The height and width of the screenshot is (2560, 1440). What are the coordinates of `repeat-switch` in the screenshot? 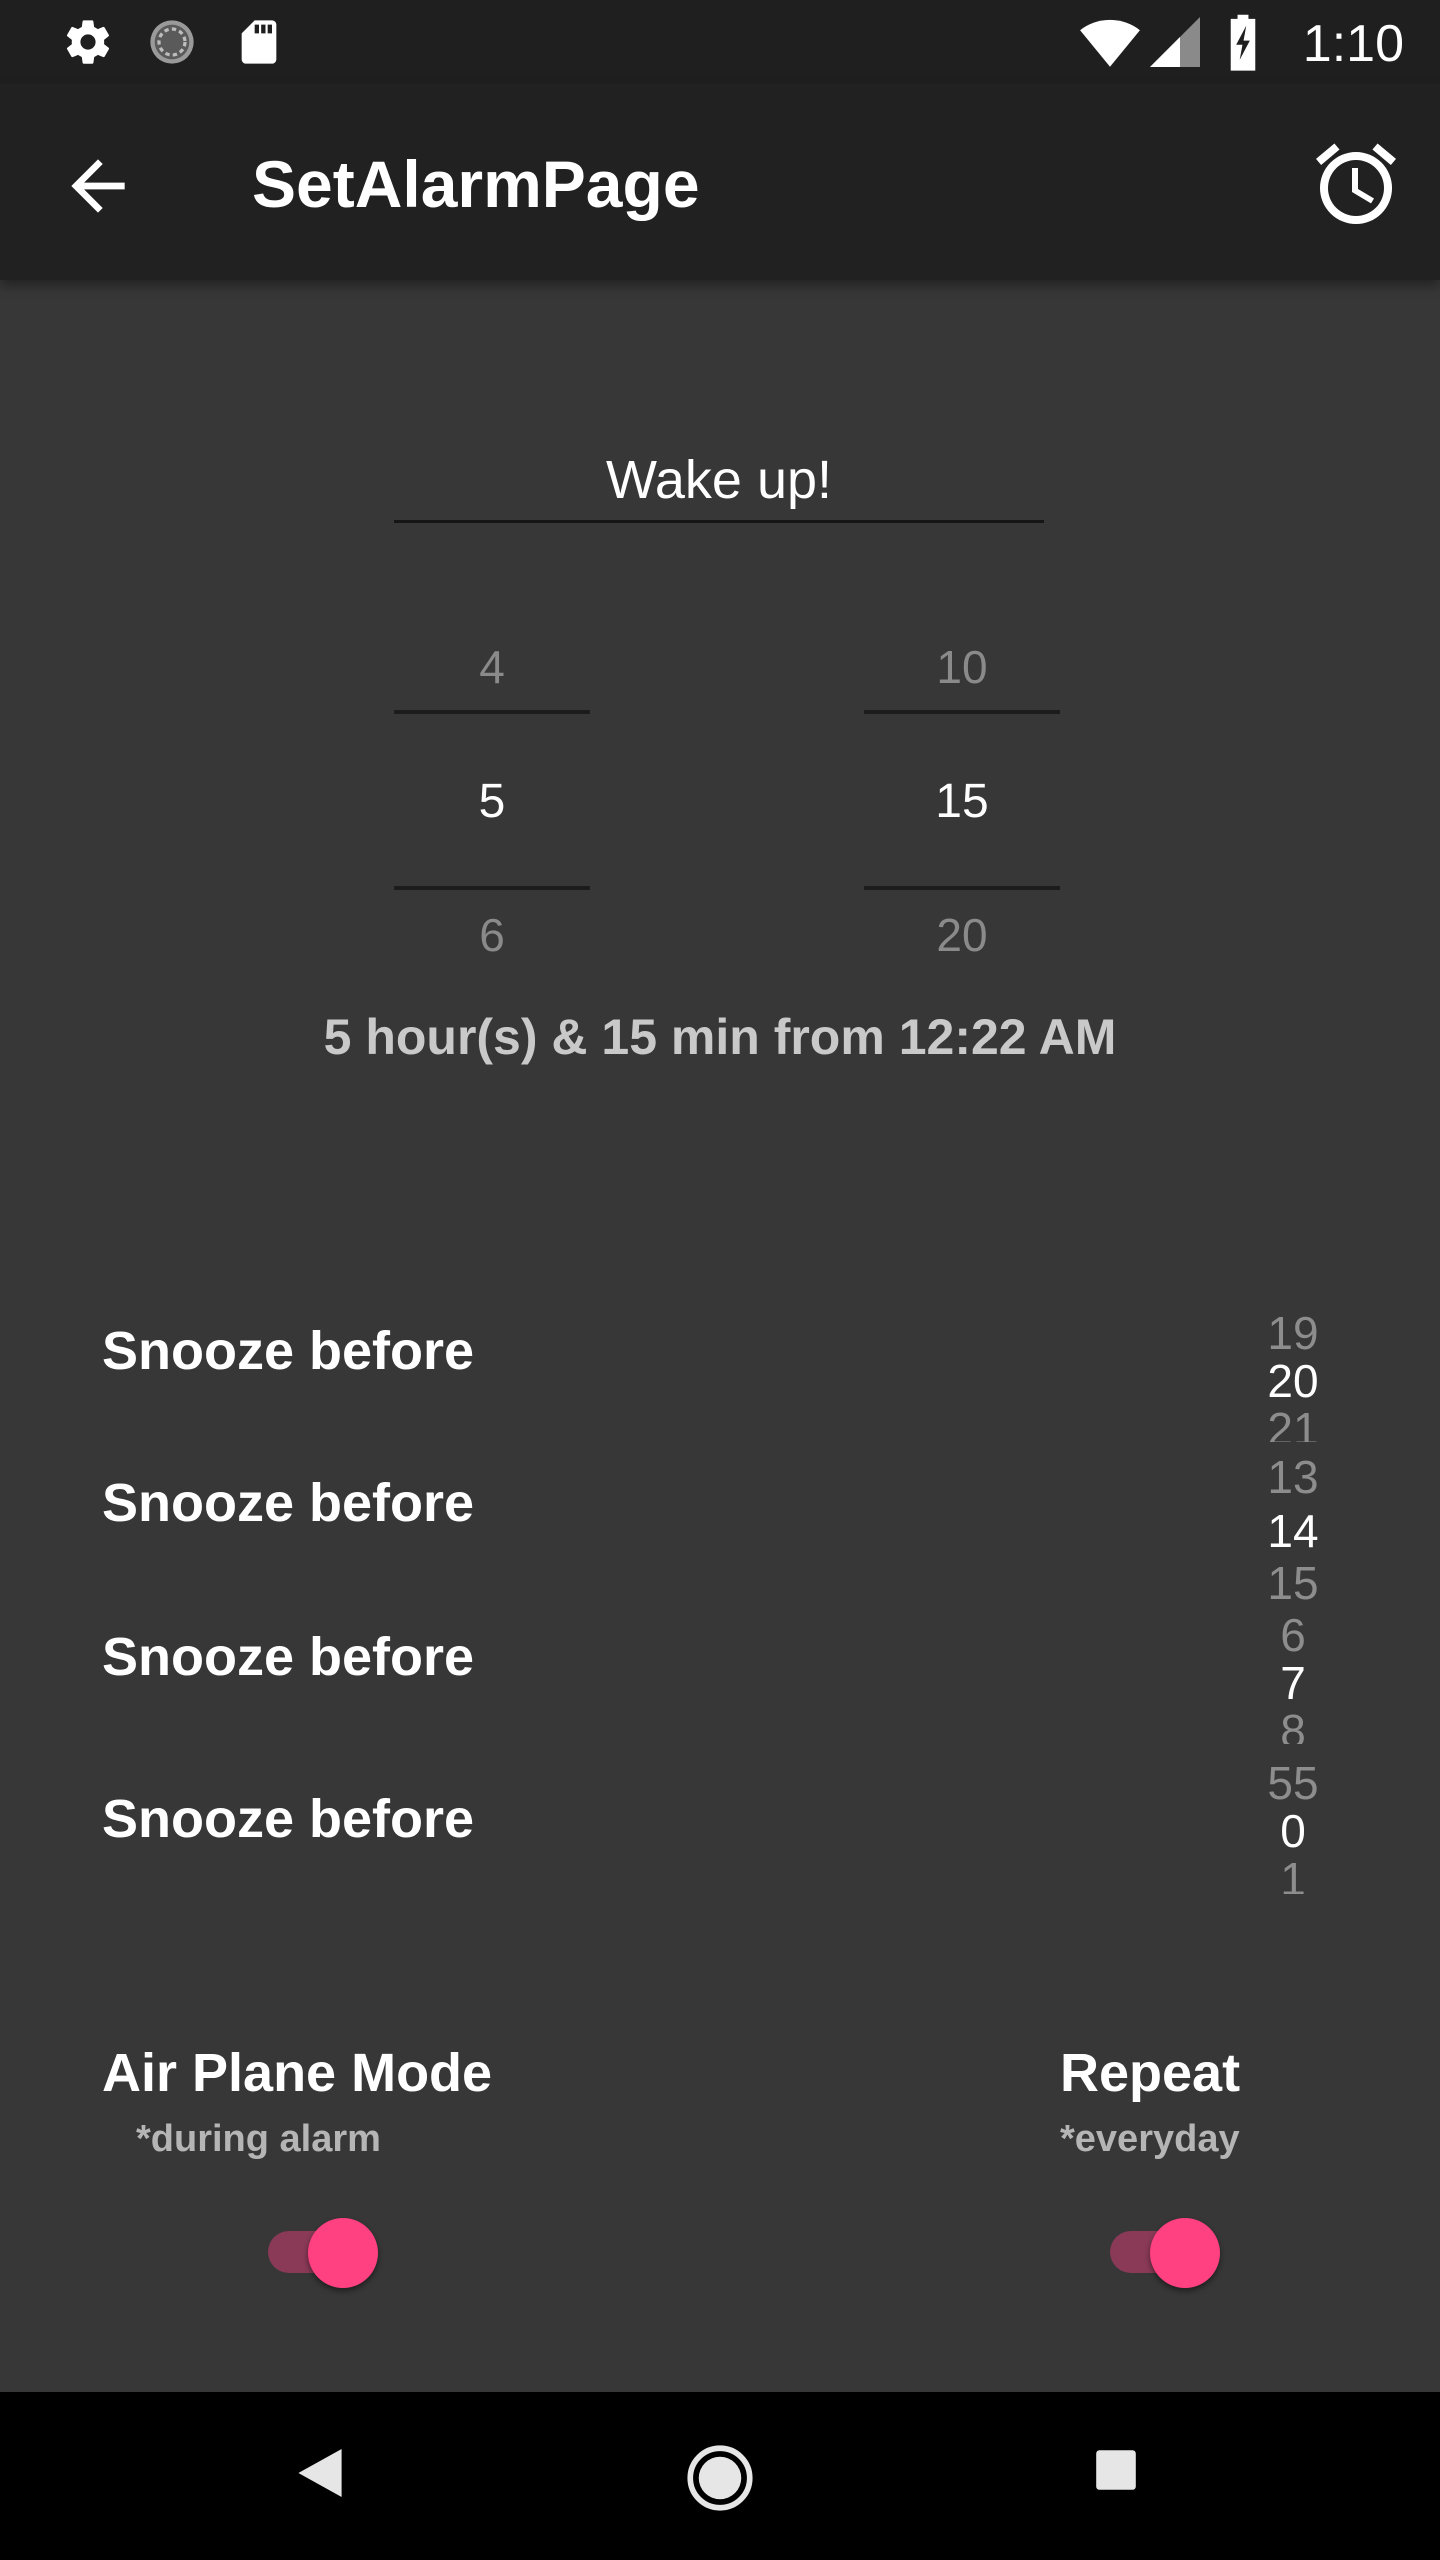 It's located at (1164, 2248).